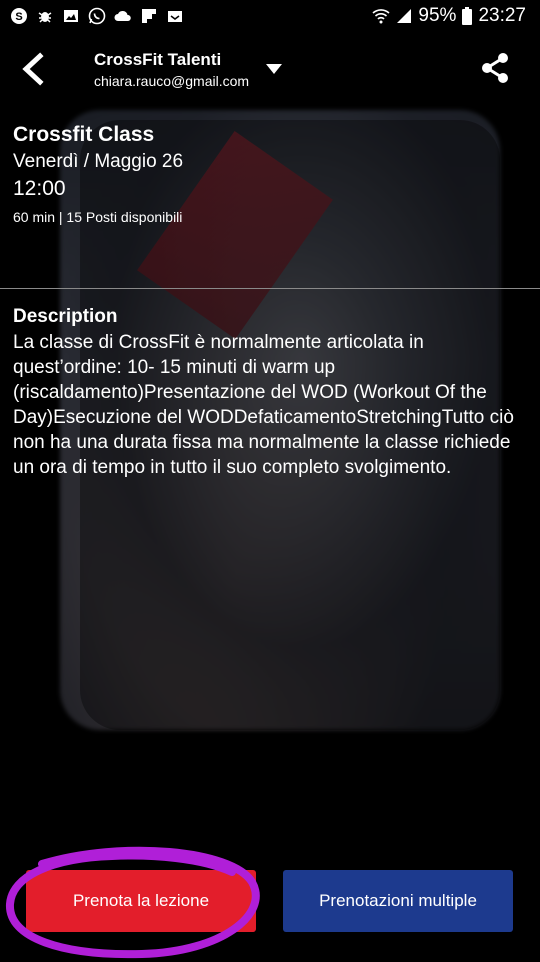 The height and width of the screenshot is (962, 540). What do you see at coordinates (98, 217) in the screenshot?
I see `class-meta: 60 min | 15 Posti disponibili` at bounding box center [98, 217].